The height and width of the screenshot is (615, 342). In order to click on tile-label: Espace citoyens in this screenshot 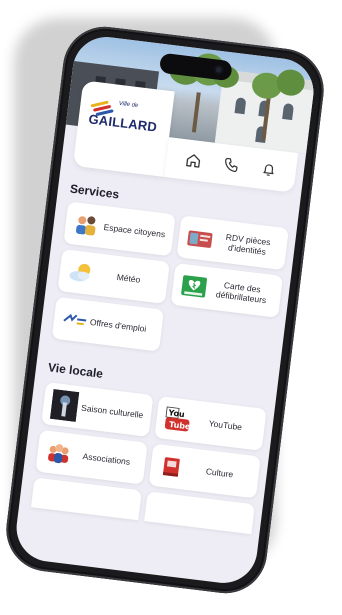, I will do `click(134, 230)`.